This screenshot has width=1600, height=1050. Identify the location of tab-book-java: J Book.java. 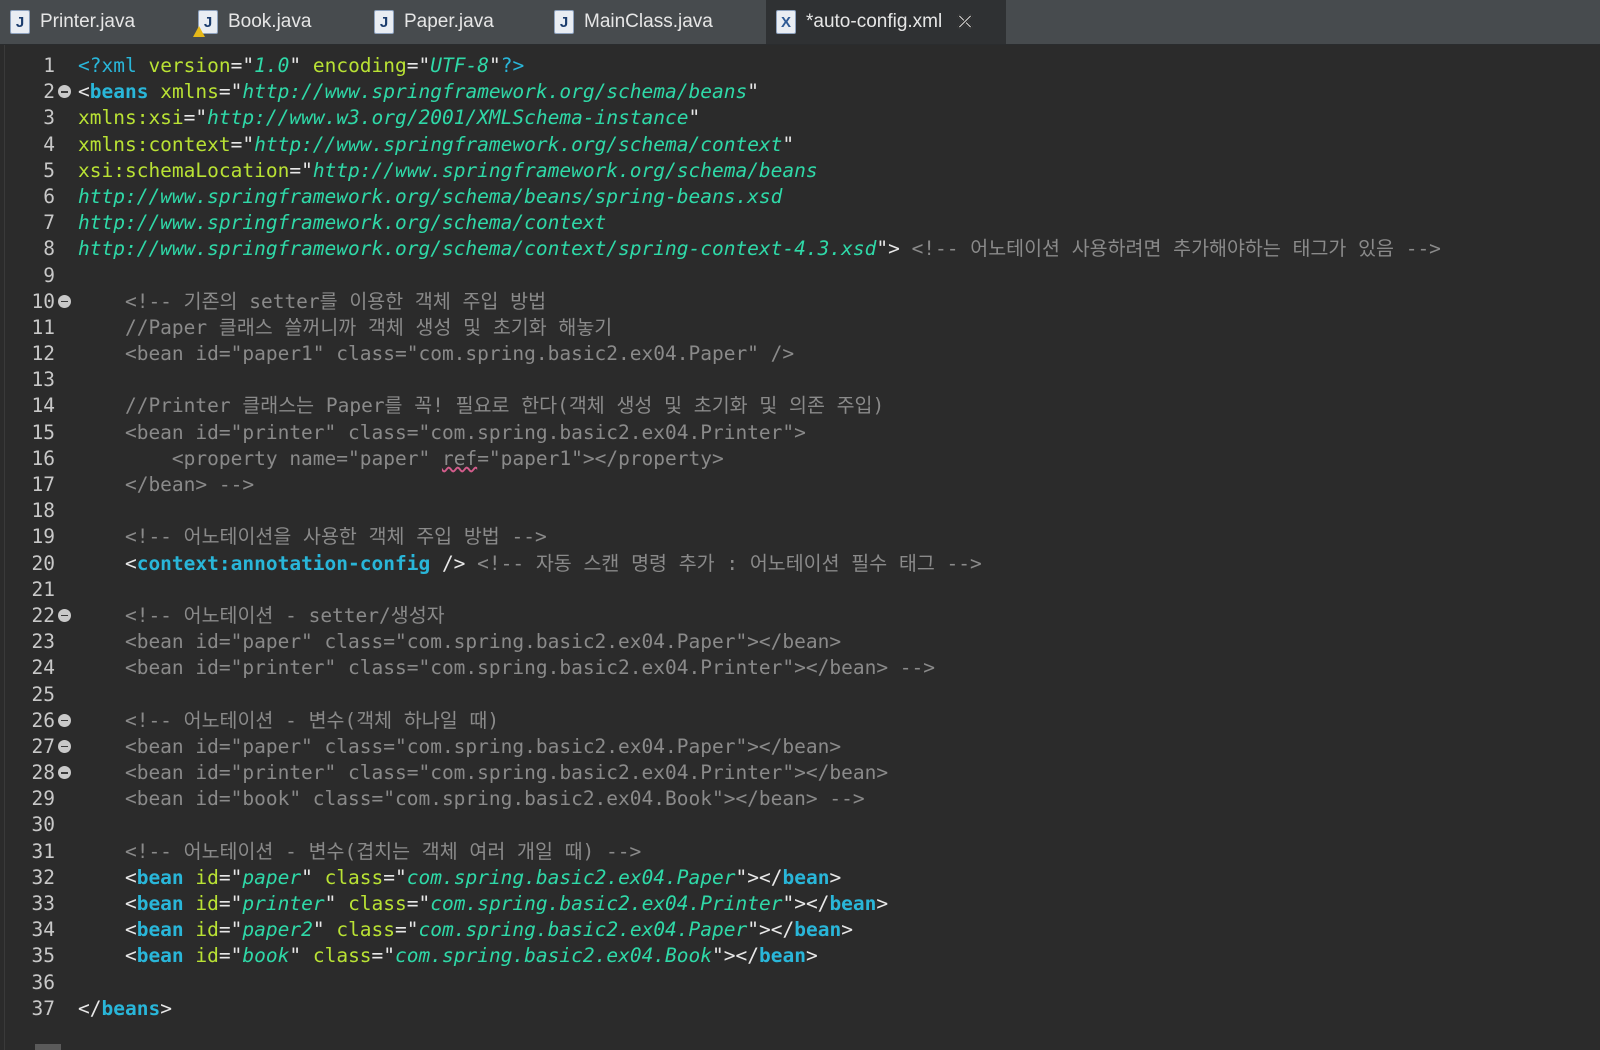
(273, 22).